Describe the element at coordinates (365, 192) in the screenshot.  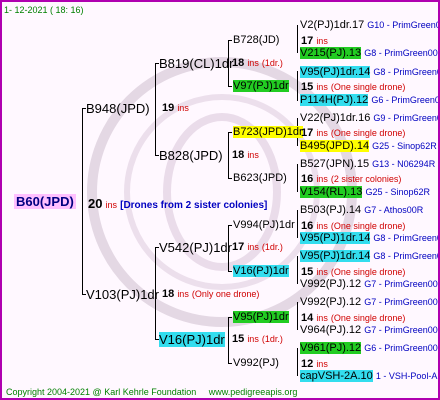
I see `g4-entry: V154(RL).13 G25 - Sinop62R` at that location.